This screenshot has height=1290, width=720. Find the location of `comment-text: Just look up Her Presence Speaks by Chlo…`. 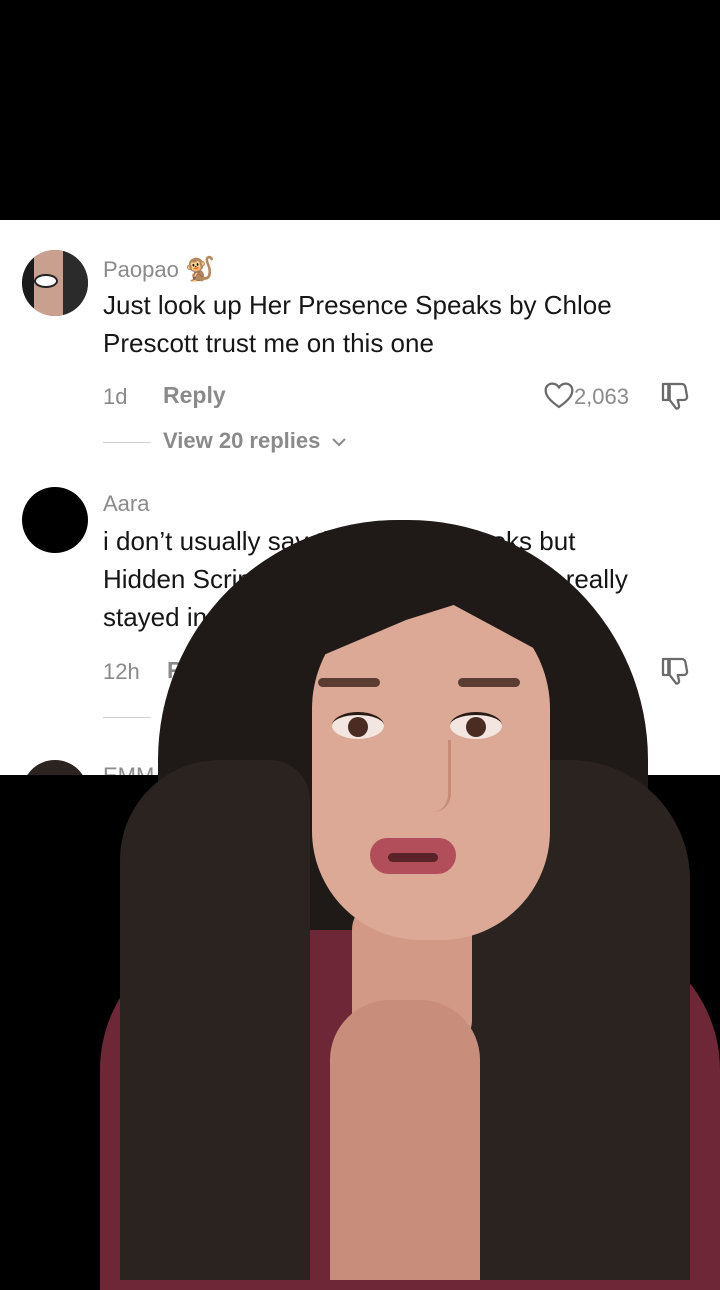

comment-text: Just look up Her Presence Speaks by Chlo… is located at coordinates (357, 324).